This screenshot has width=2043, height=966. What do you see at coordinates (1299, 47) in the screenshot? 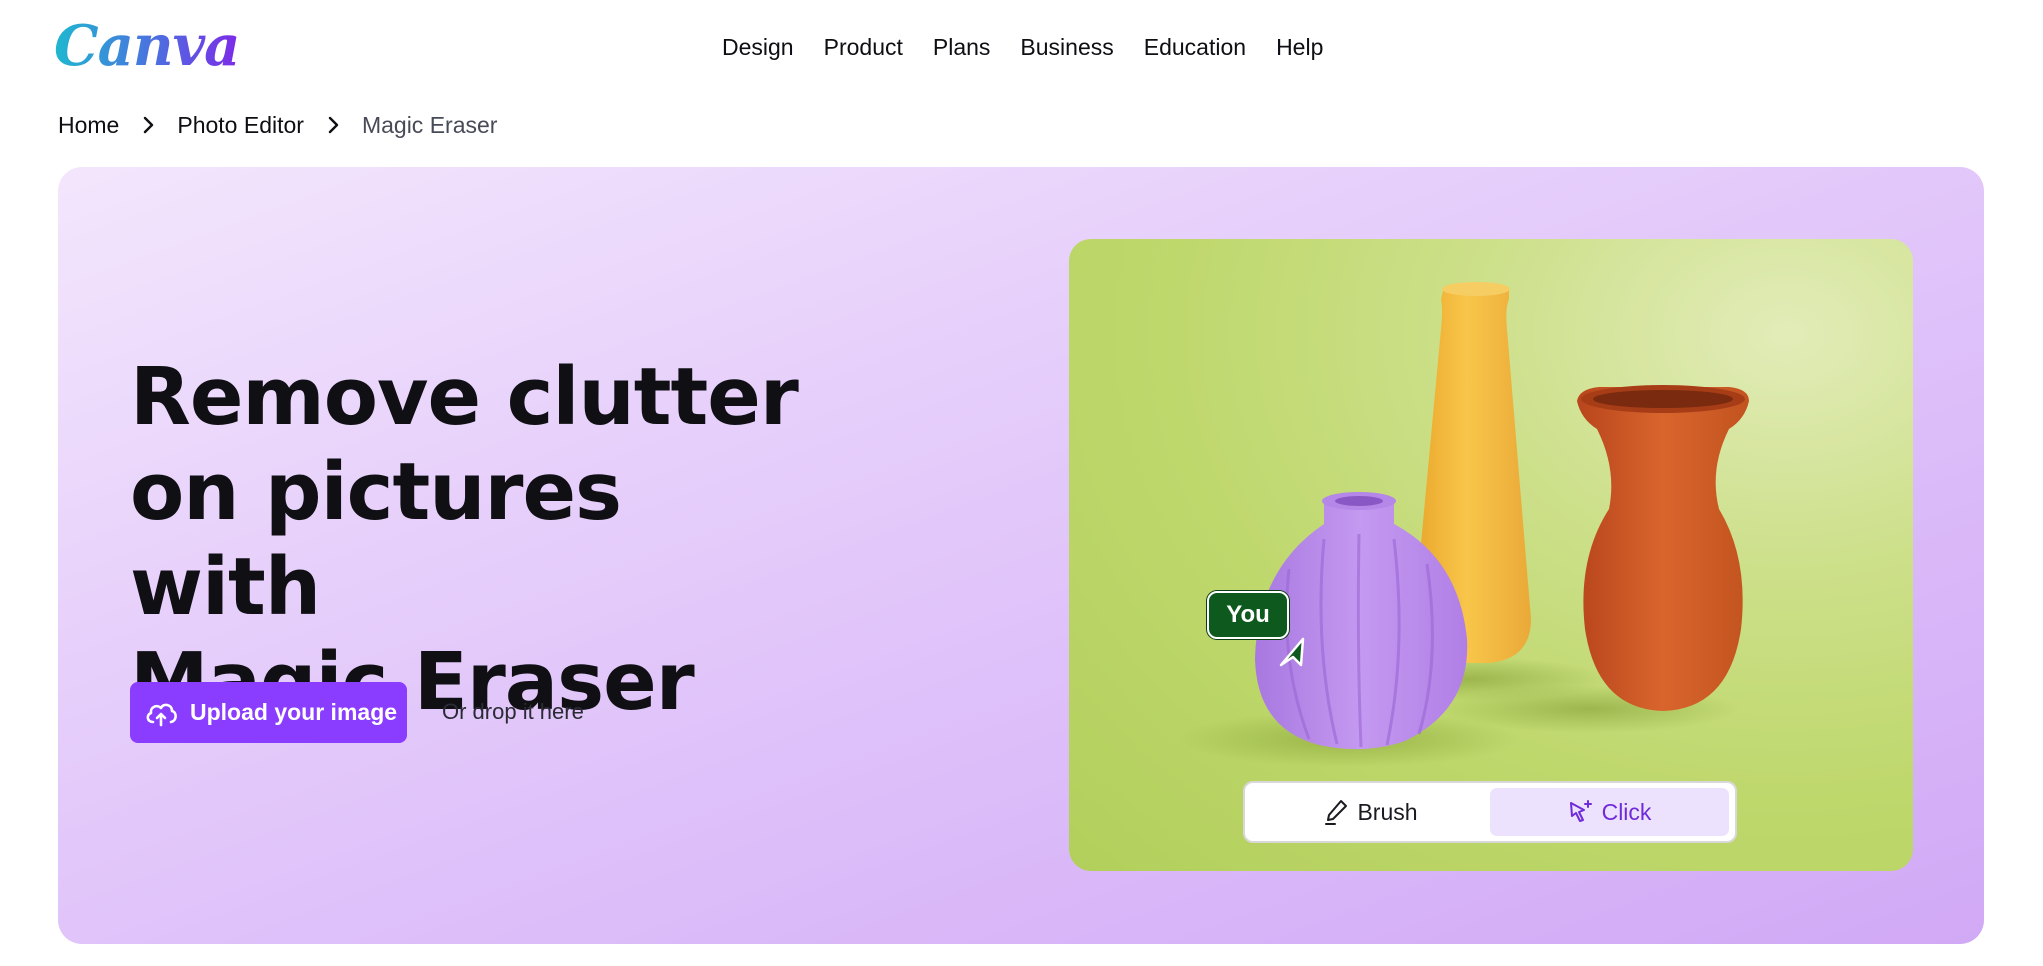
I see `nav-help: Help` at bounding box center [1299, 47].